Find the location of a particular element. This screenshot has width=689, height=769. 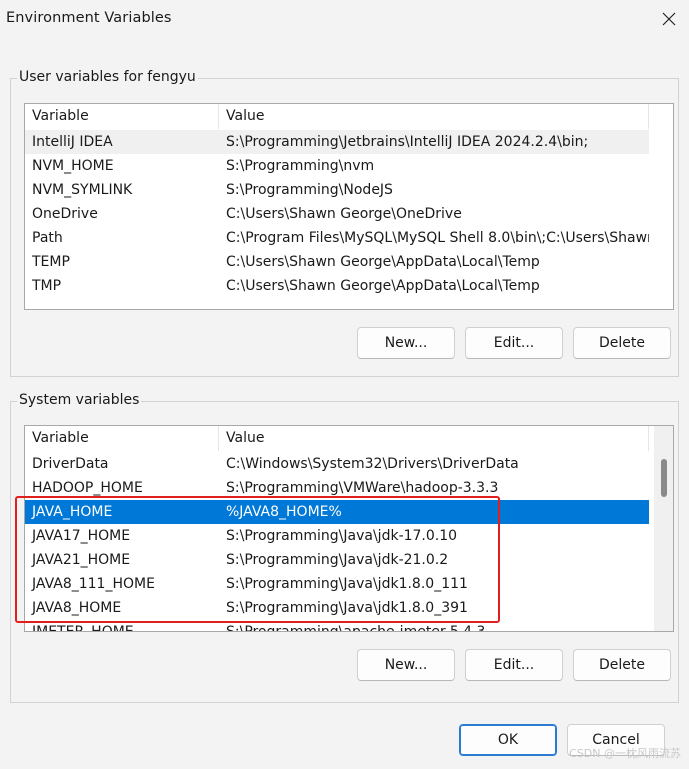

cell-variable: OneDrive is located at coordinates (65, 214).